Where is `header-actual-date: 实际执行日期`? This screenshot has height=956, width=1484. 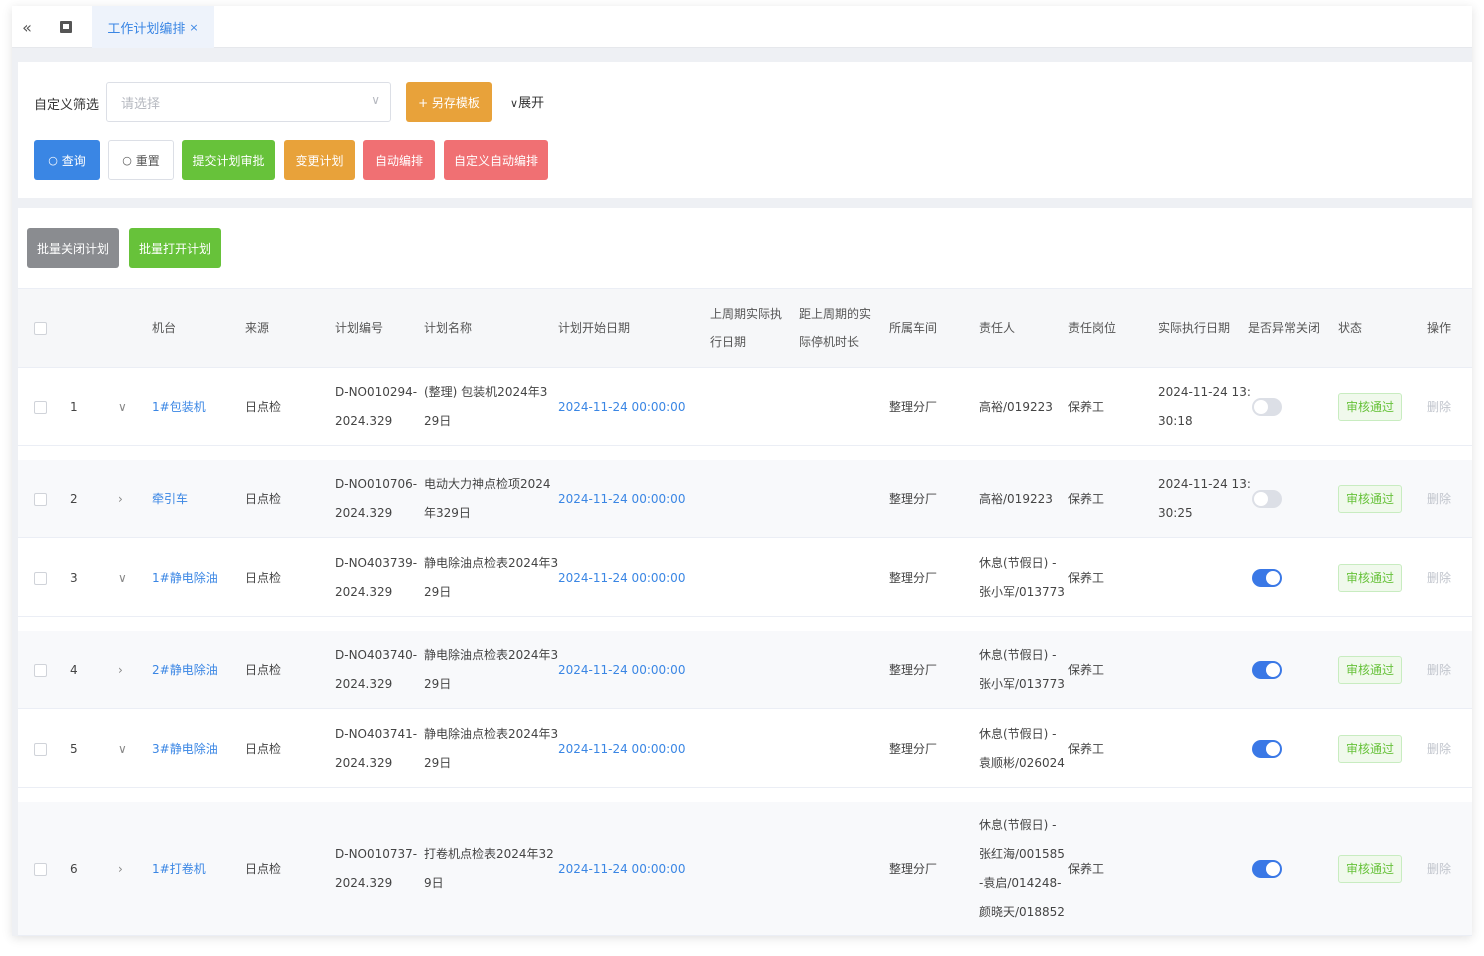
header-actual-date: 实际执行日期 is located at coordinates (1194, 328).